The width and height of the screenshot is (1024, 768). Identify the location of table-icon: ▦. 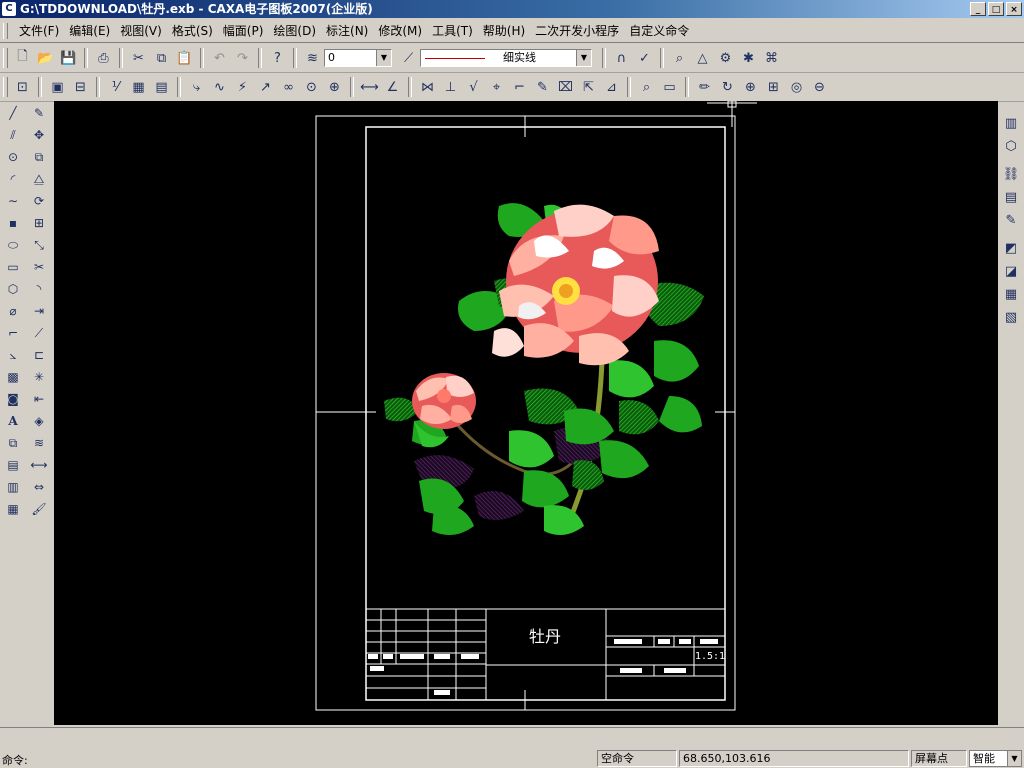
(138, 87).